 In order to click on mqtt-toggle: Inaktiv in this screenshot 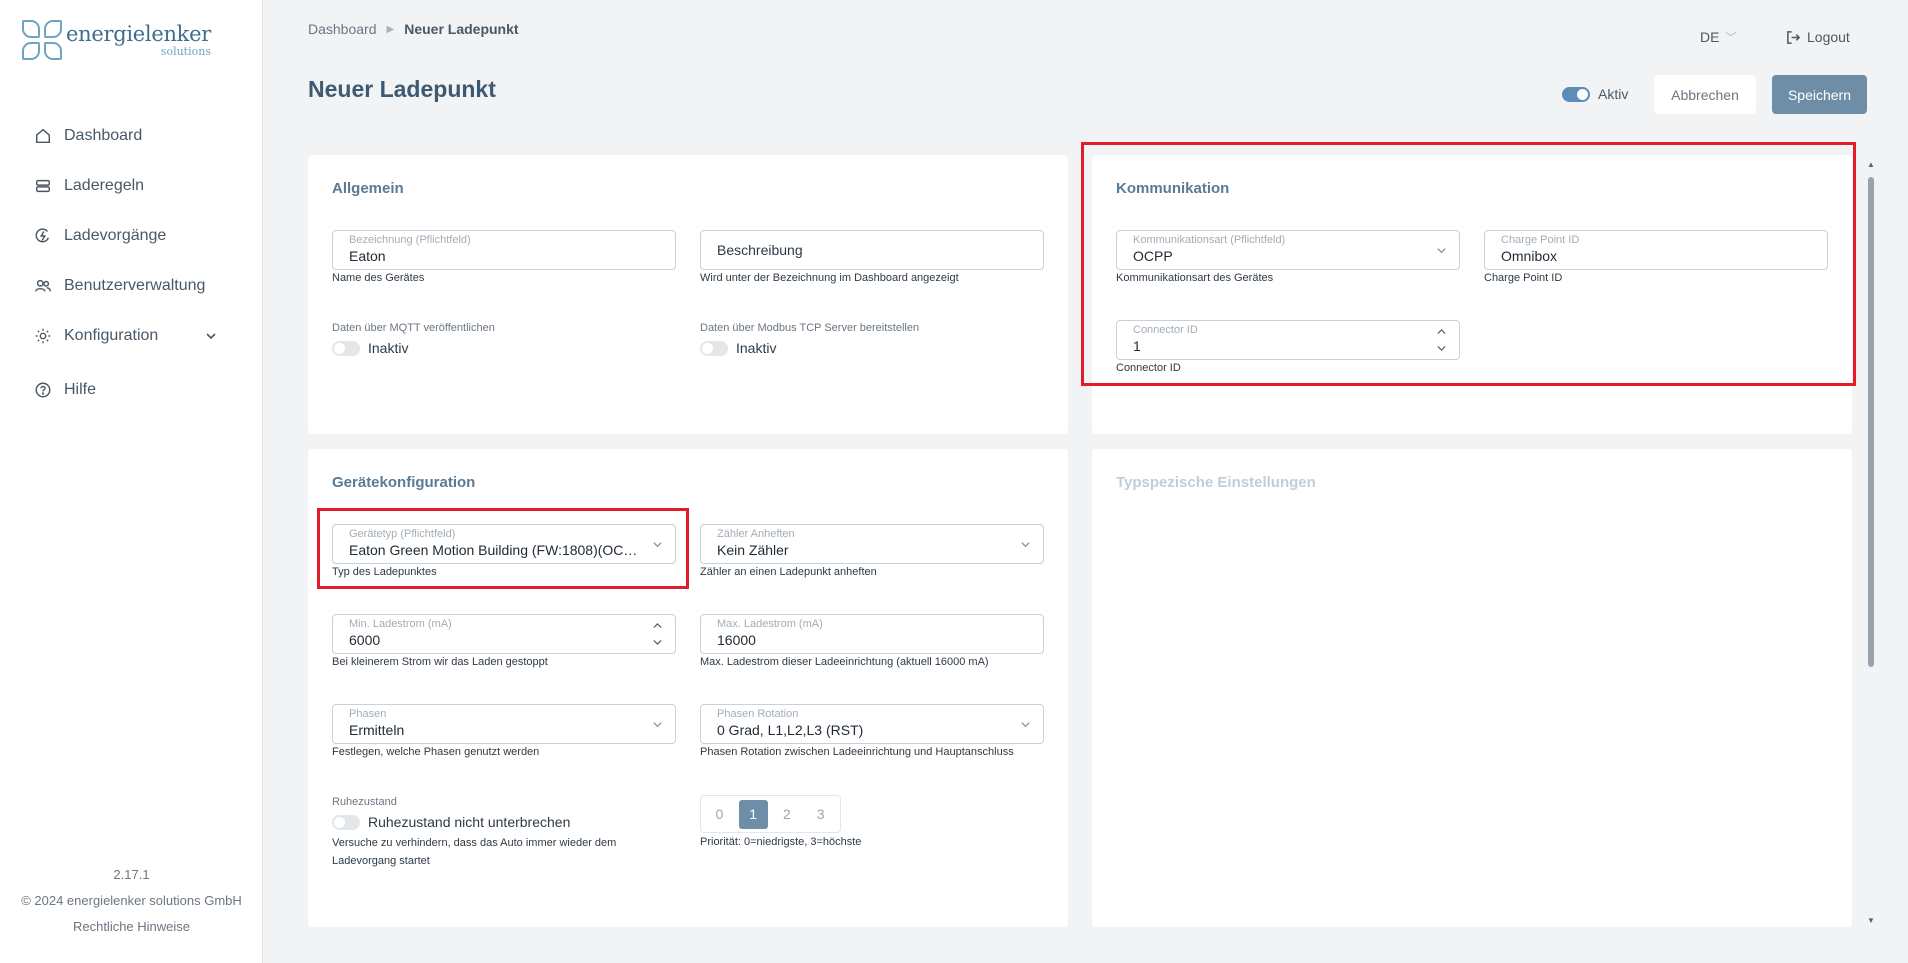, I will do `click(370, 348)`.